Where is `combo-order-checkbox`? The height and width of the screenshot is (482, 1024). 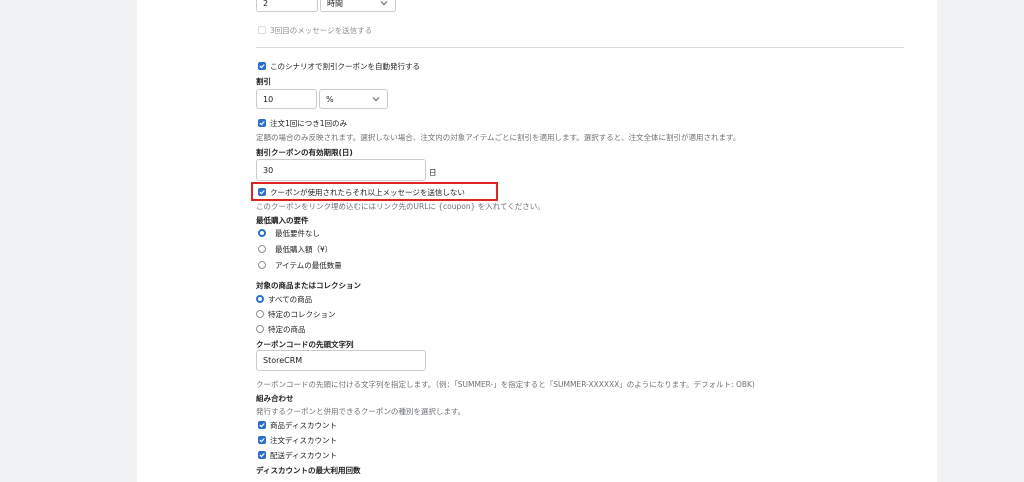
combo-order-checkbox is located at coordinates (262, 440).